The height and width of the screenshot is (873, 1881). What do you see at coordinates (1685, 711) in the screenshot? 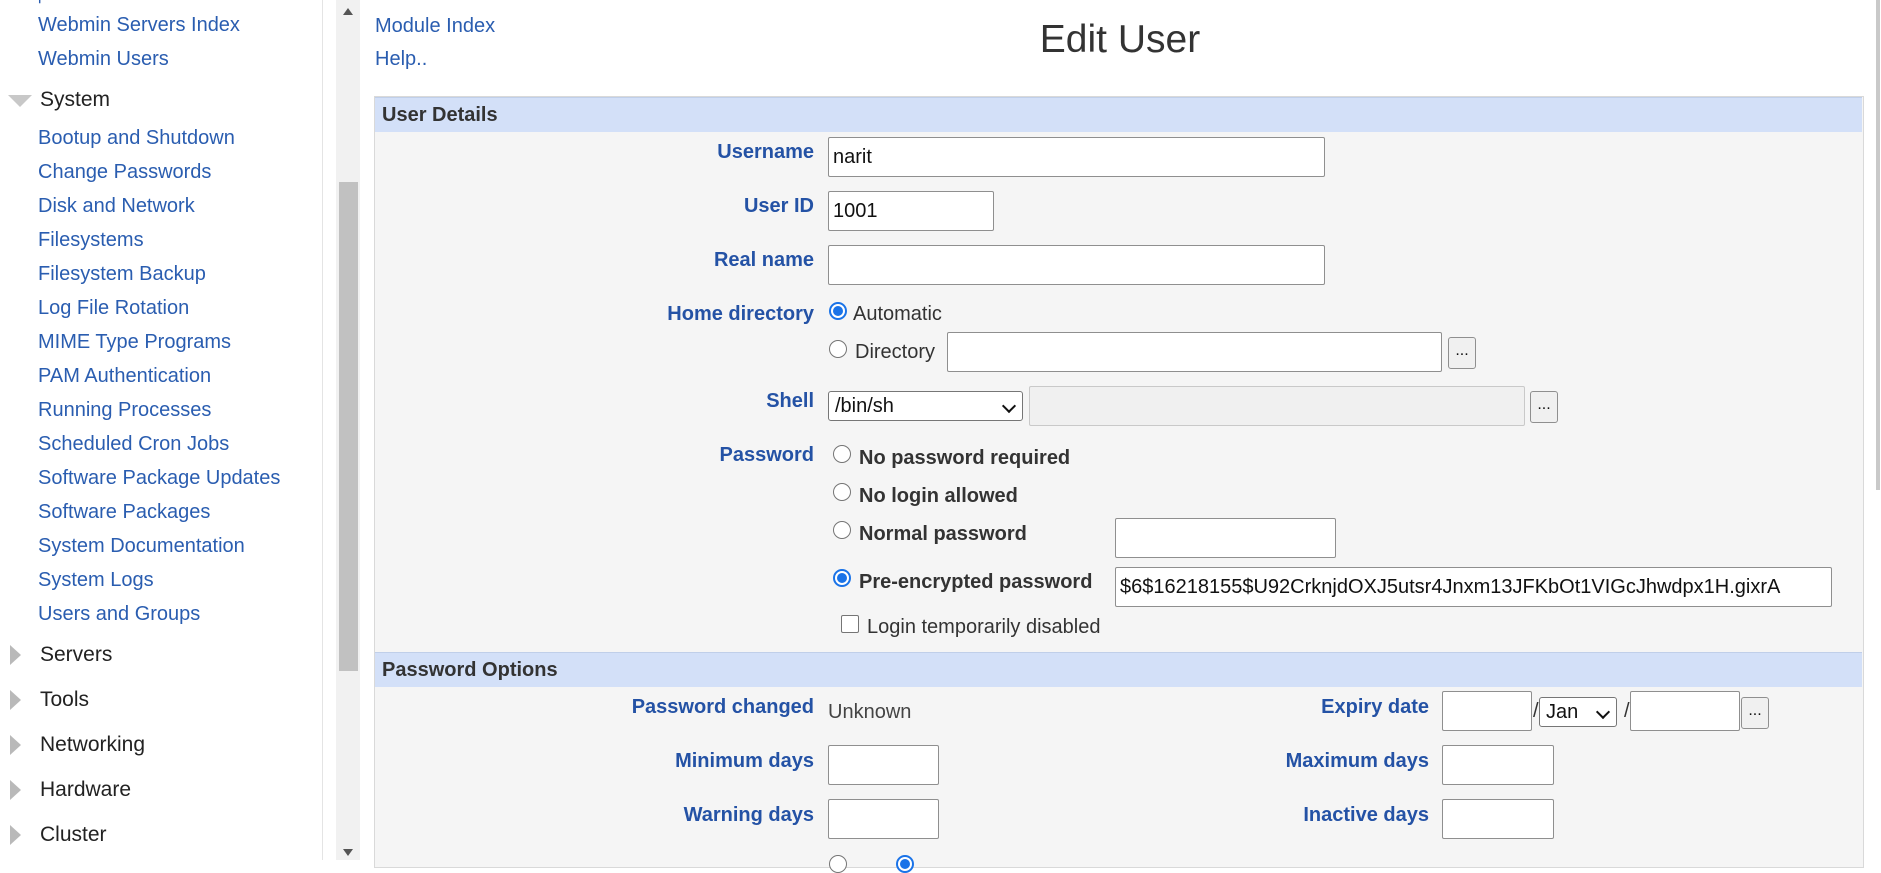
I see `expiry-year-input` at bounding box center [1685, 711].